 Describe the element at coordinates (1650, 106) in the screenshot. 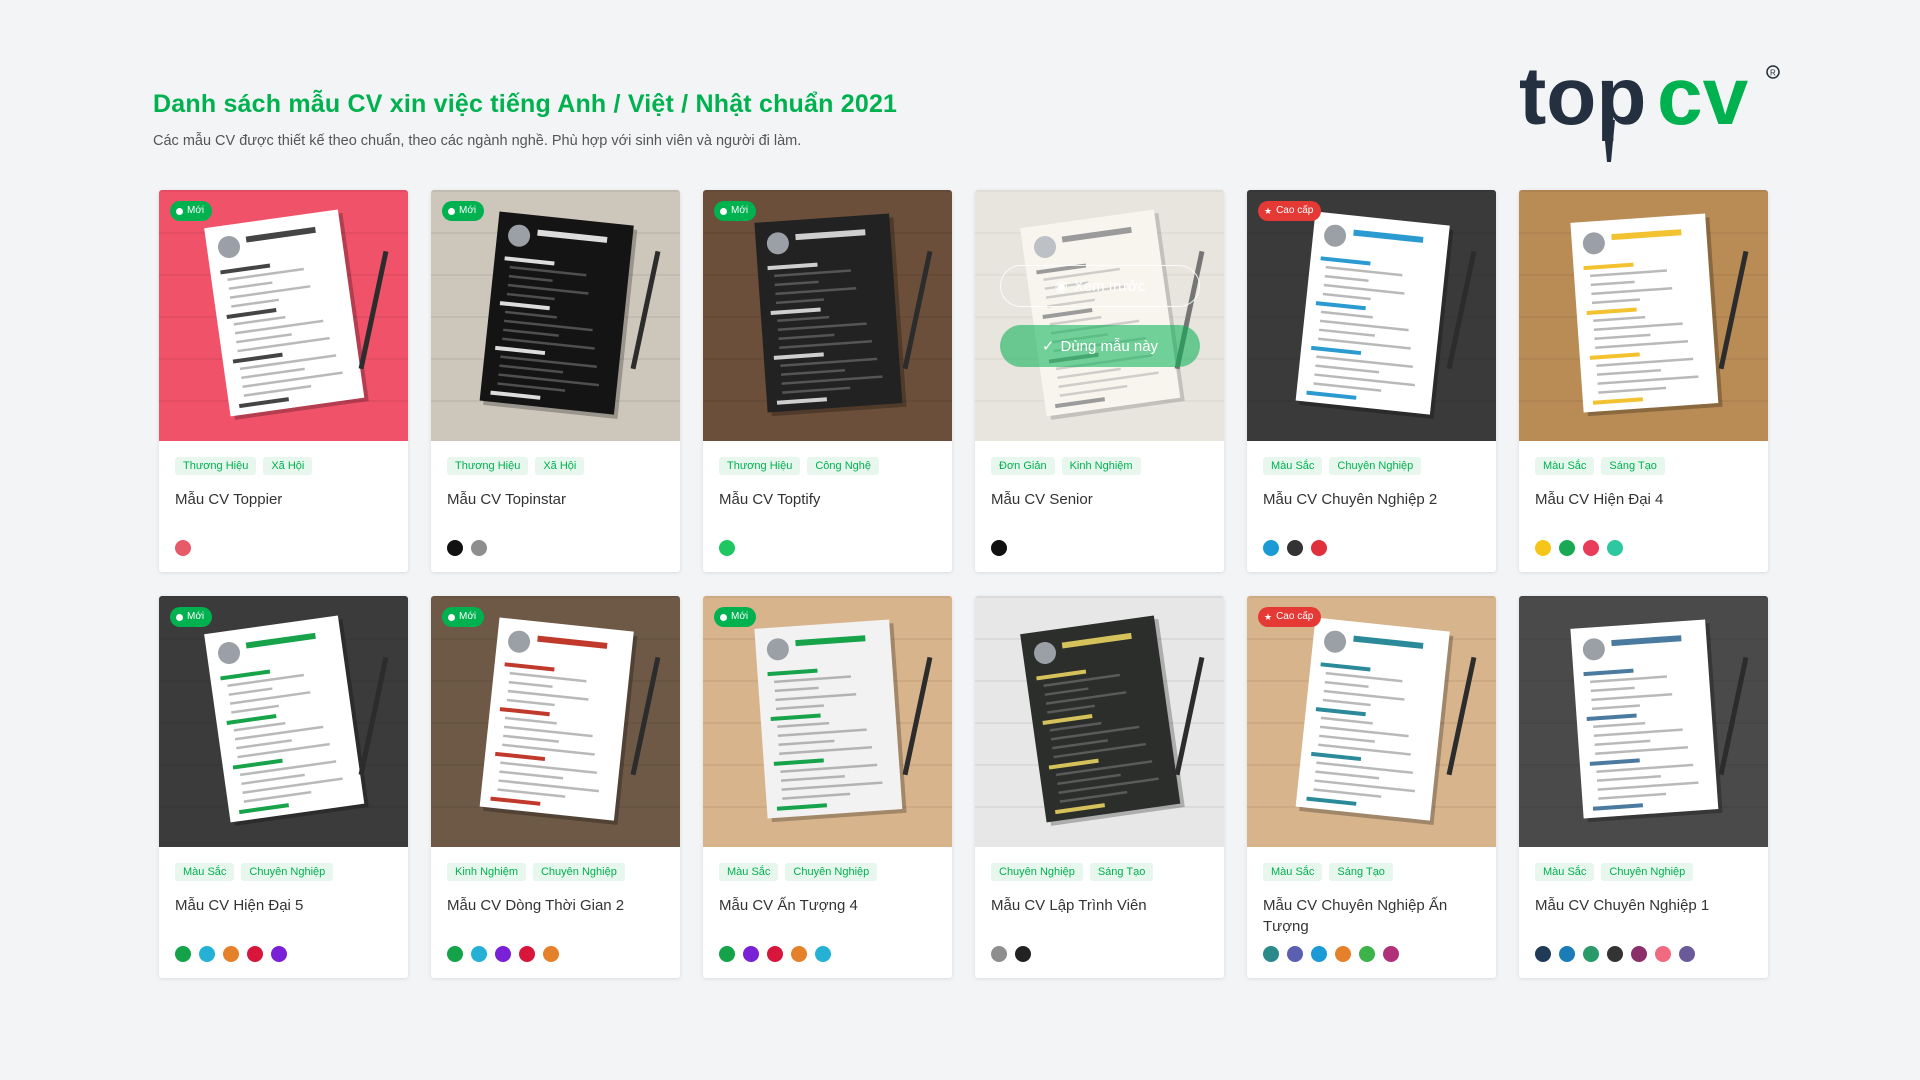

I see `topcv-logo: top cv R` at that location.